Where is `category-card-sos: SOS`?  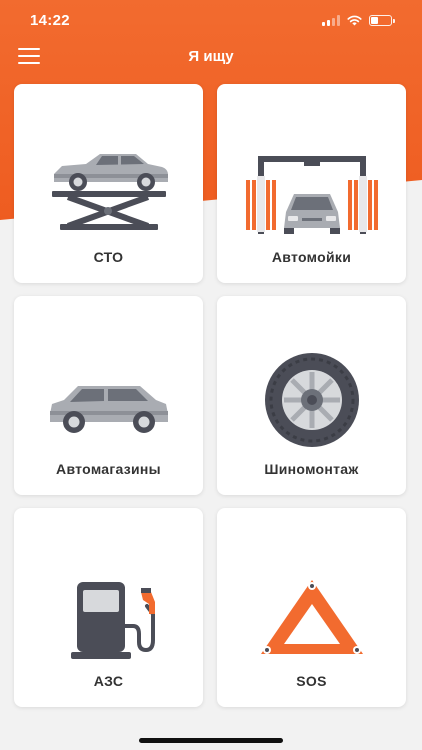
category-card-sos: SOS is located at coordinates (311, 607).